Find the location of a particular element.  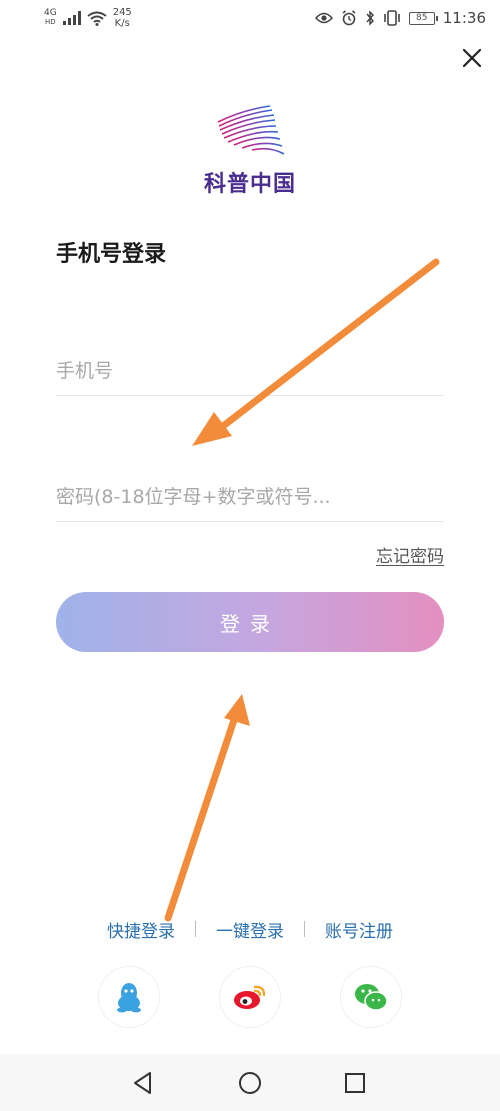

recent-square-icon is located at coordinates (355, 1083).